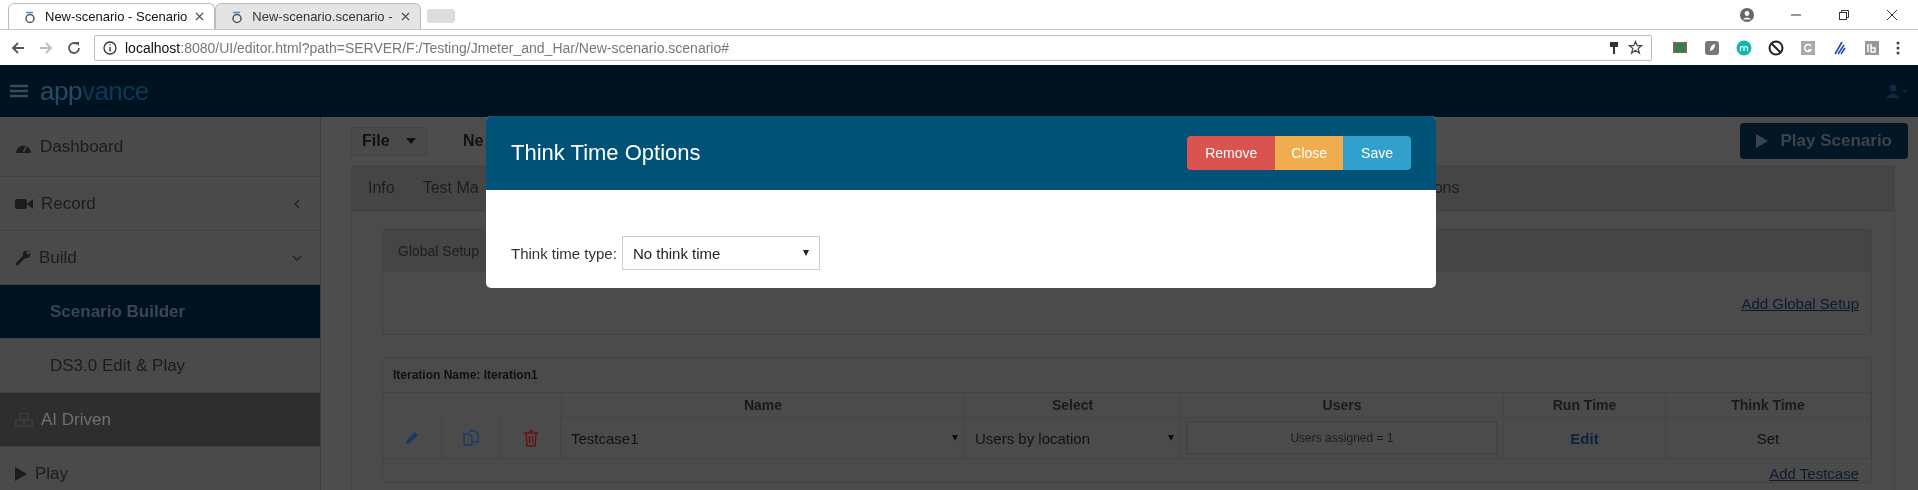 The image size is (1918, 490). What do you see at coordinates (389, 141) in the screenshot?
I see `file-menu-button: File` at bounding box center [389, 141].